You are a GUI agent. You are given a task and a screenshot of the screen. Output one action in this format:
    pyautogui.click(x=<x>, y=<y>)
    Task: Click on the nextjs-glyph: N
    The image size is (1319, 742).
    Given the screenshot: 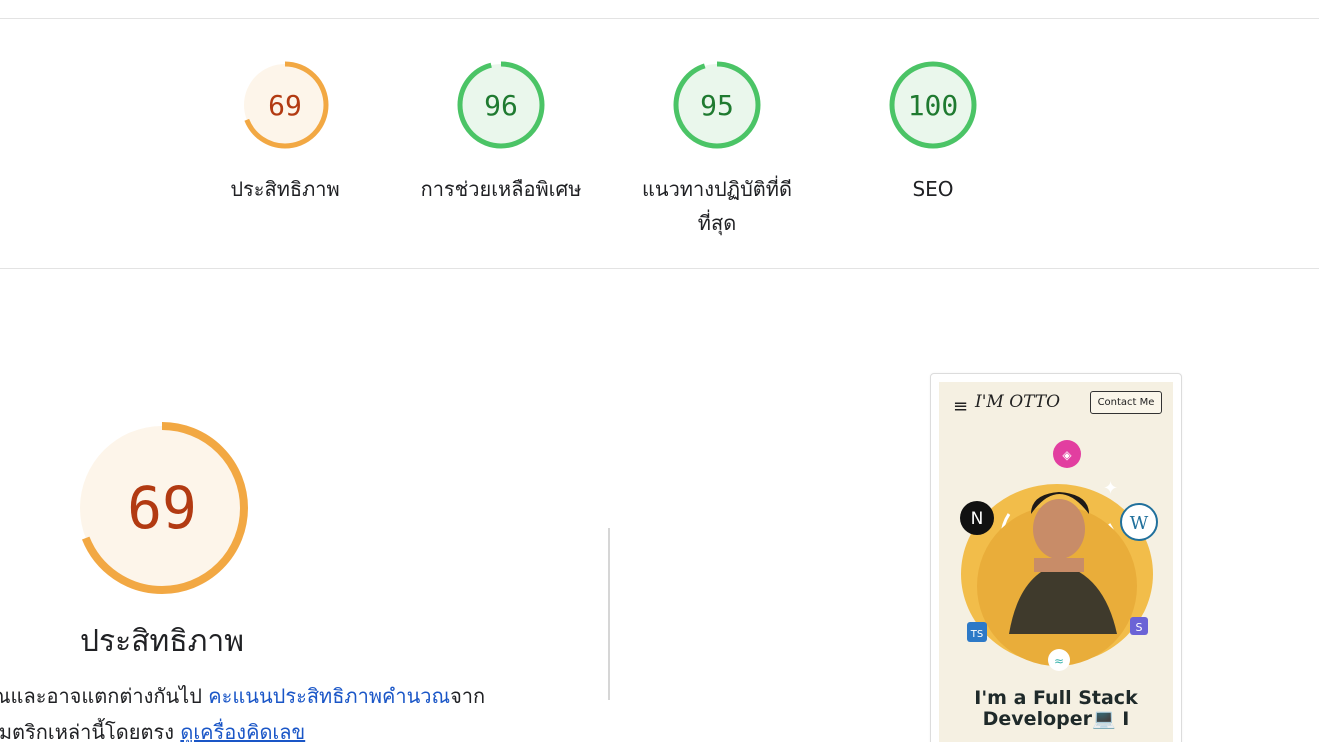 What is the action you would take?
    pyautogui.click(x=977, y=519)
    